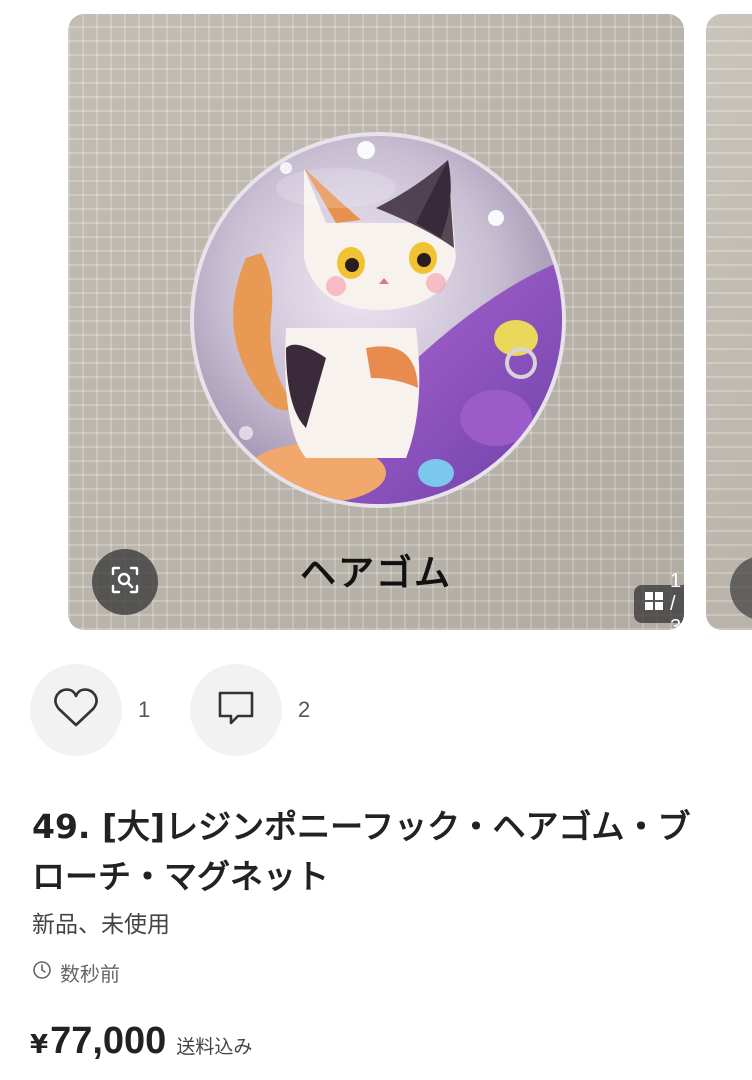  Describe the element at coordinates (42, 972) in the screenshot. I see `clock-icon` at that location.